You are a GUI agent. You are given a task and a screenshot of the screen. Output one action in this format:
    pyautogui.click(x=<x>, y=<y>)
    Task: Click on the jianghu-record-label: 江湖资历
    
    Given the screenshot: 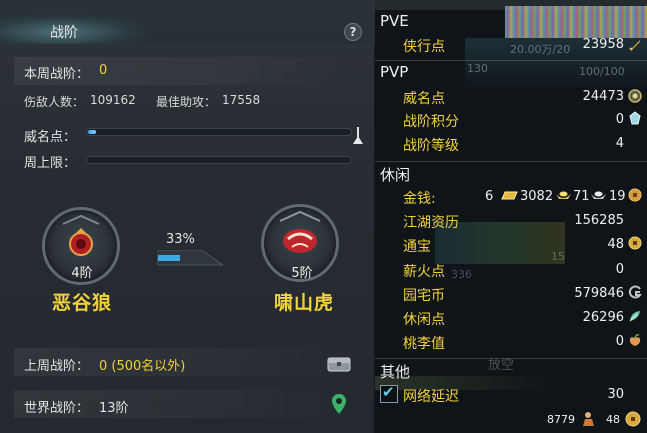 What is the action you would take?
    pyautogui.click(x=431, y=223)
    